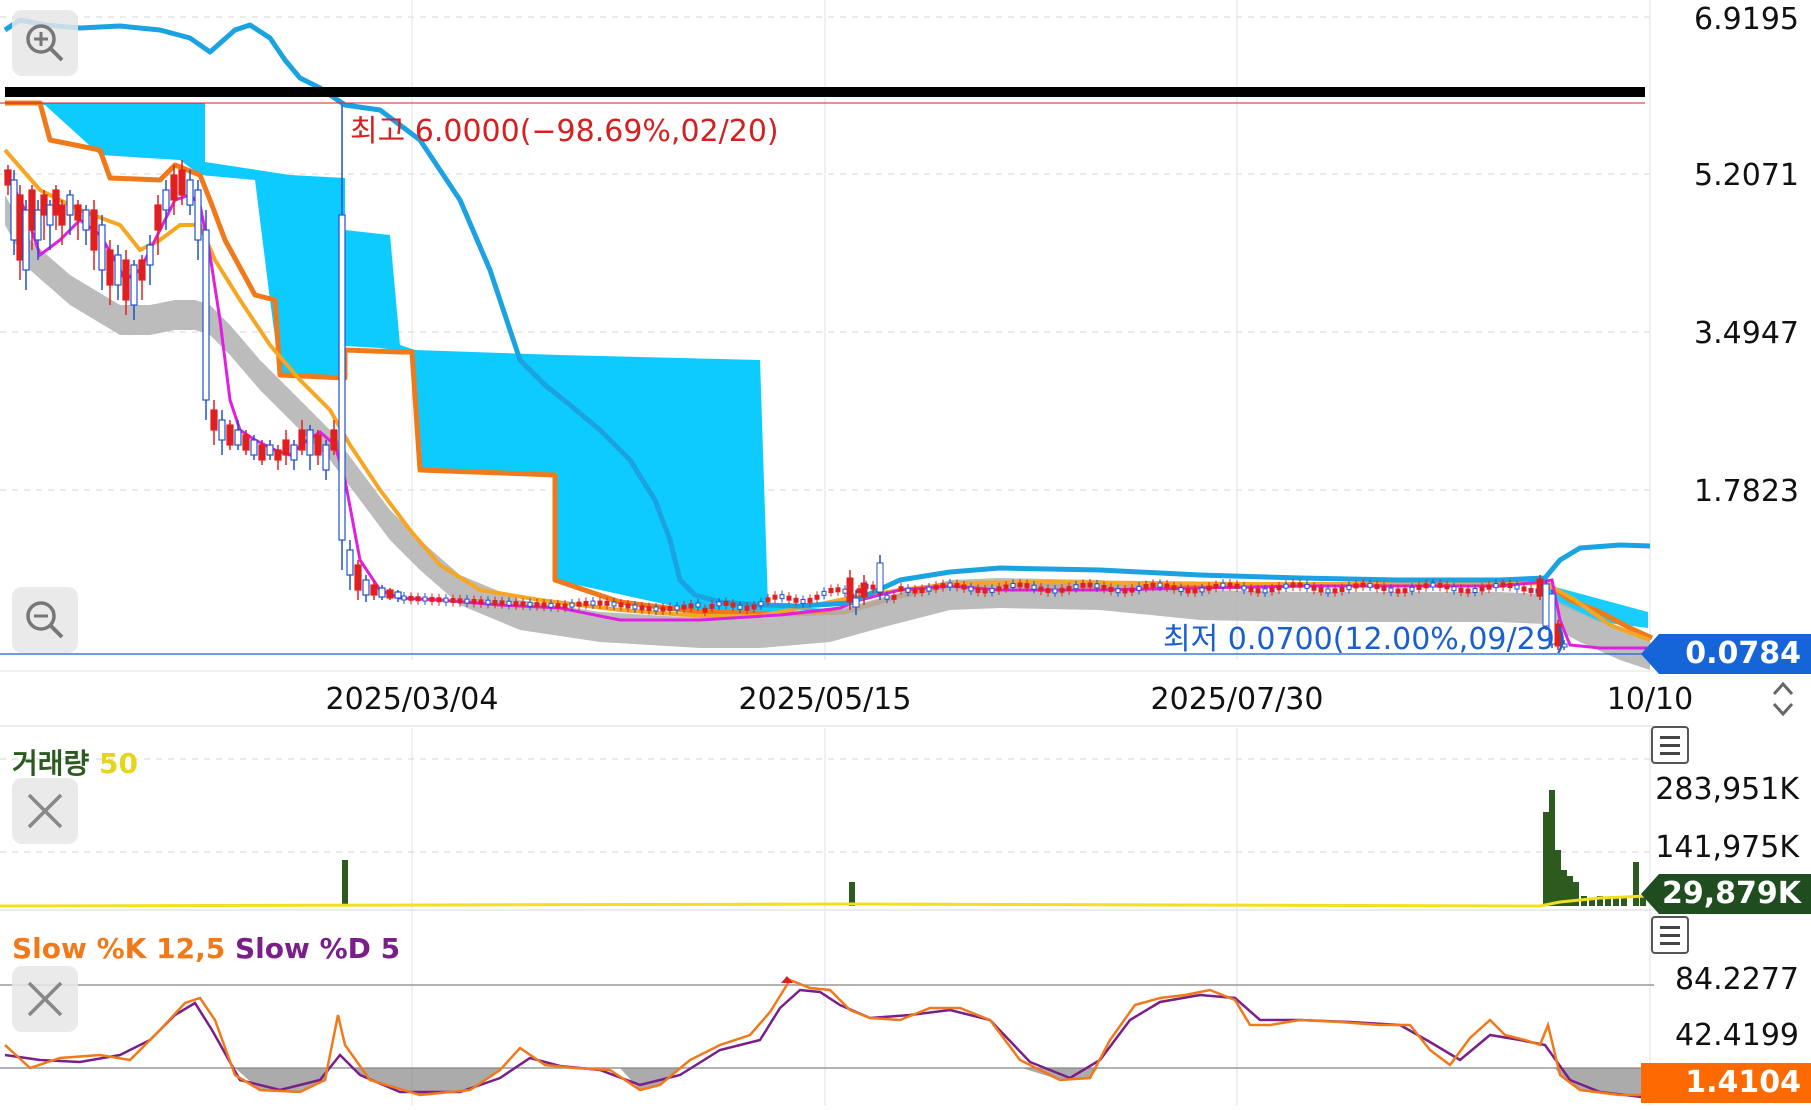 This screenshot has height=1110, width=1811. Describe the element at coordinates (206, 948) in the screenshot. I see `stochastic-title: Slow %K 12,5 Slow %D 5` at that location.